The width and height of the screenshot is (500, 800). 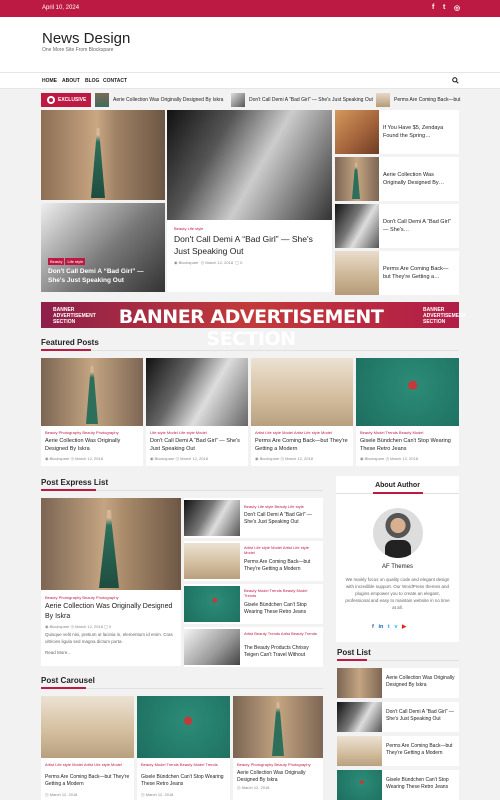 I want to click on widget-title: About Author, so click(x=397, y=485).